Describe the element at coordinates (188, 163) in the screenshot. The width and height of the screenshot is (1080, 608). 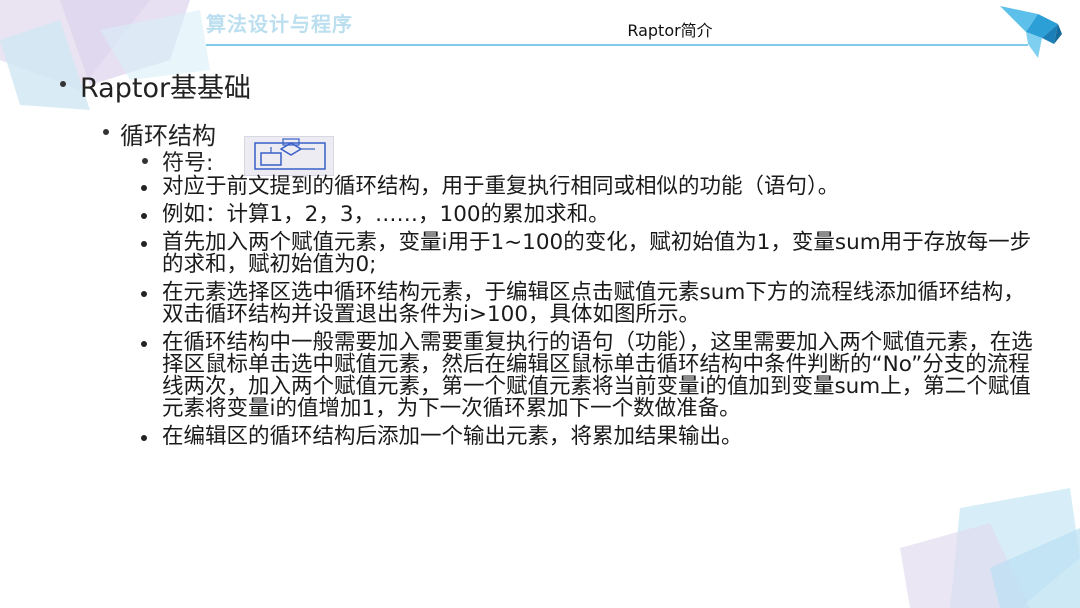
I see `symbol-label: 符号:` at that location.